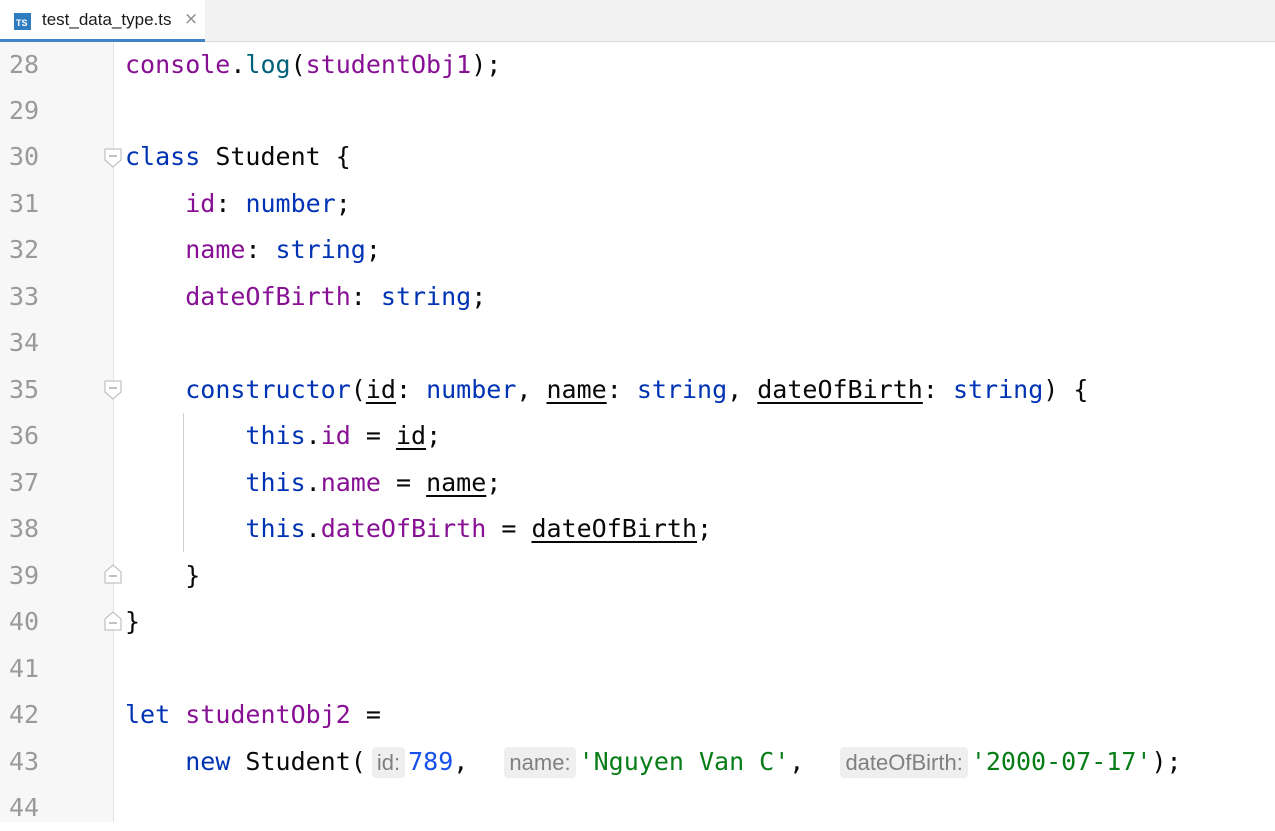 Image resolution: width=1275 pixels, height=831 pixels. I want to click on code-line-39: }, so click(163, 575).